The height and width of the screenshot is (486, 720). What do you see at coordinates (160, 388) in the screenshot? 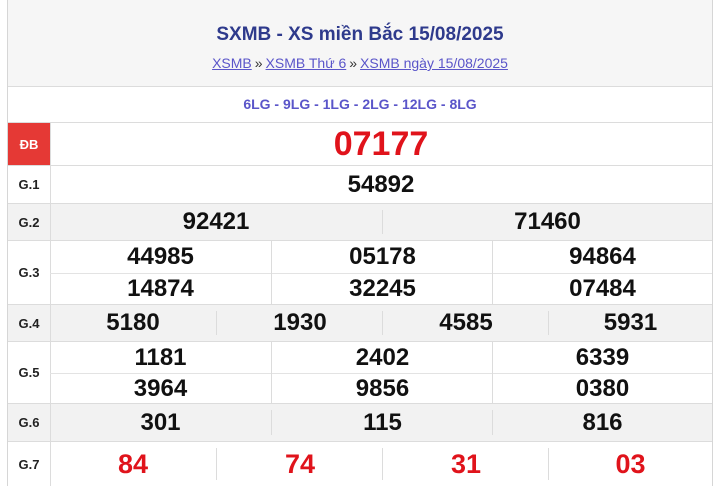
I see `prize-number: 3964` at bounding box center [160, 388].